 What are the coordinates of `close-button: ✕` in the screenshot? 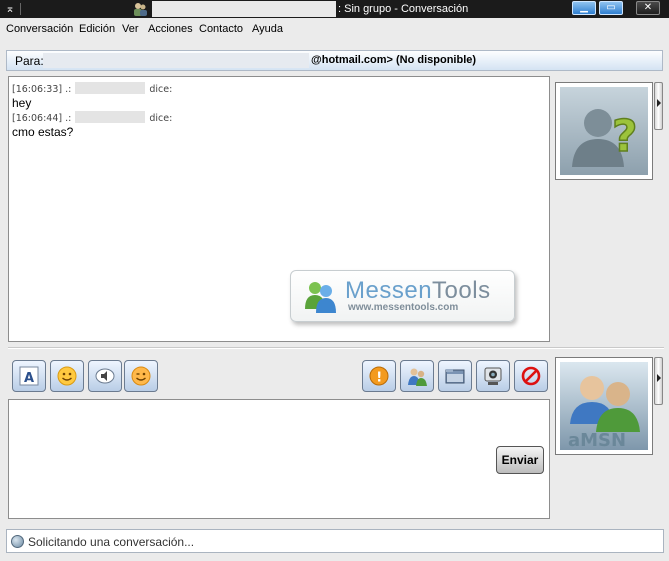 It's located at (648, 8).